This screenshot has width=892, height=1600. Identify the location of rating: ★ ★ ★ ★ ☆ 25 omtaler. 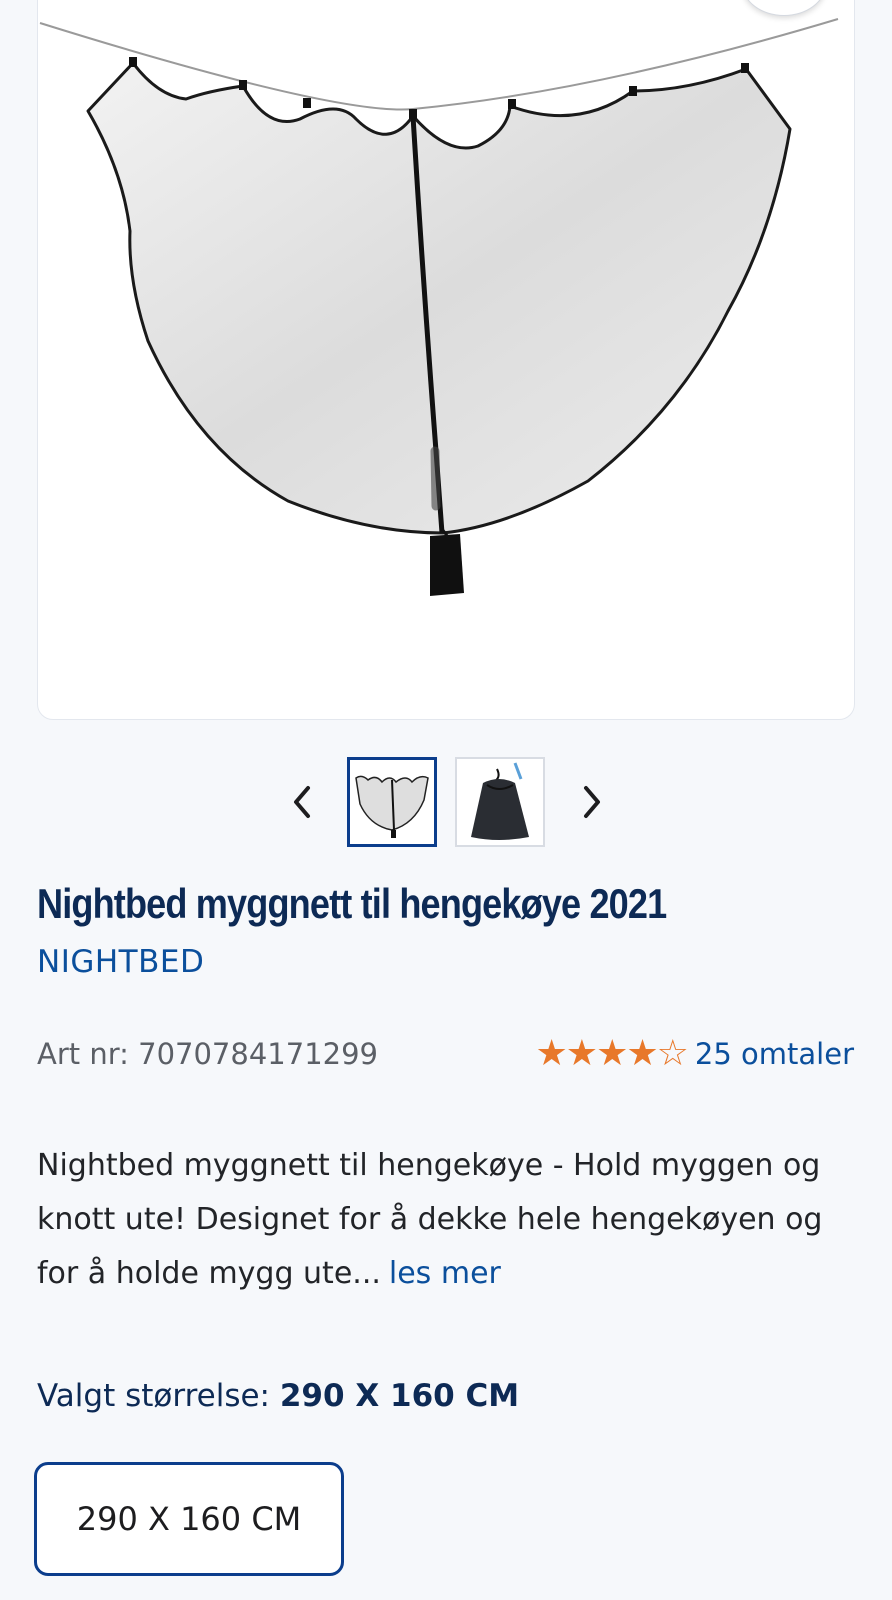
(695, 1054).